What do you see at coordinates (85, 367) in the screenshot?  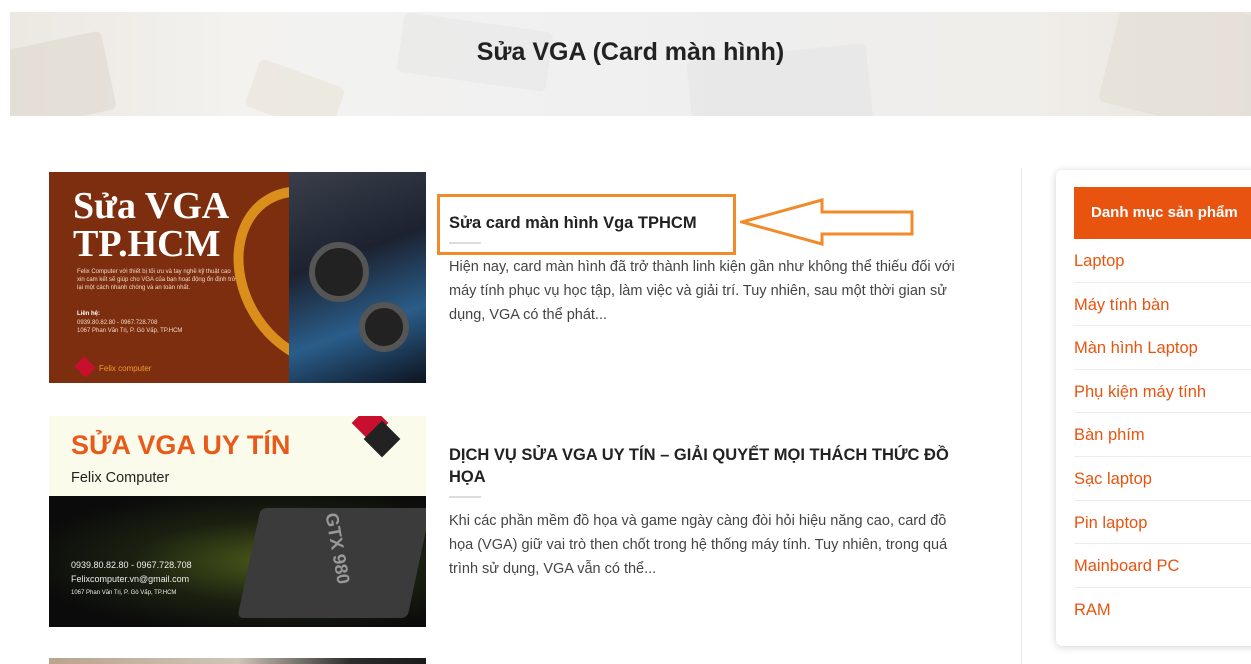 I see `felix-logo-icon` at bounding box center [85, 367].